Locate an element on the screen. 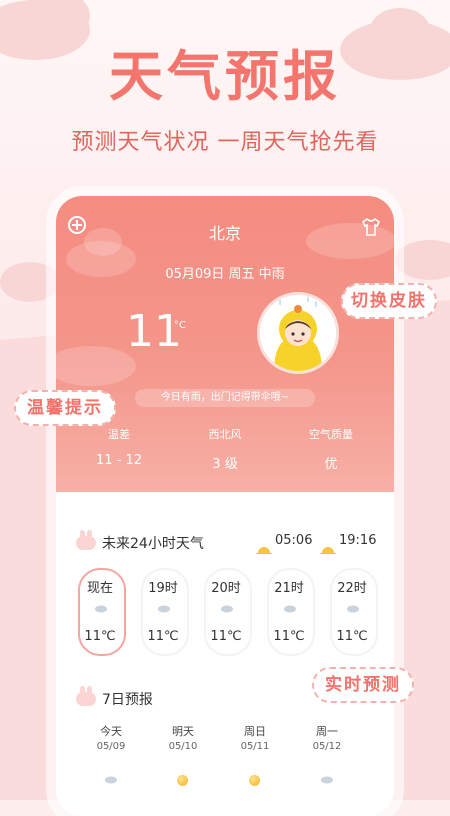 The image size is (450, 816). skin-avatar is located at coordinates (298, 333).